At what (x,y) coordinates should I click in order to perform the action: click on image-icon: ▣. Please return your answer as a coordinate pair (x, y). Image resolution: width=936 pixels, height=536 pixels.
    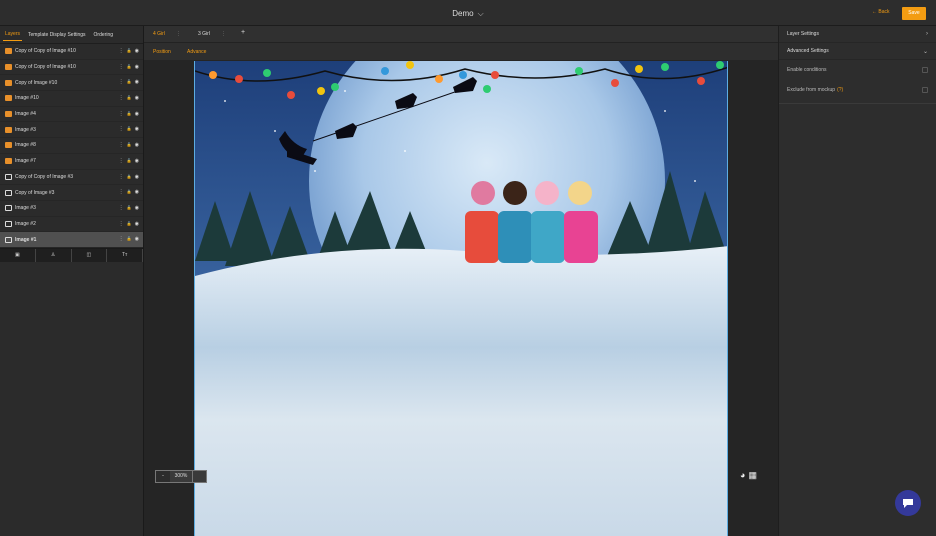
    Looking at the image, I should click on (18, 255).